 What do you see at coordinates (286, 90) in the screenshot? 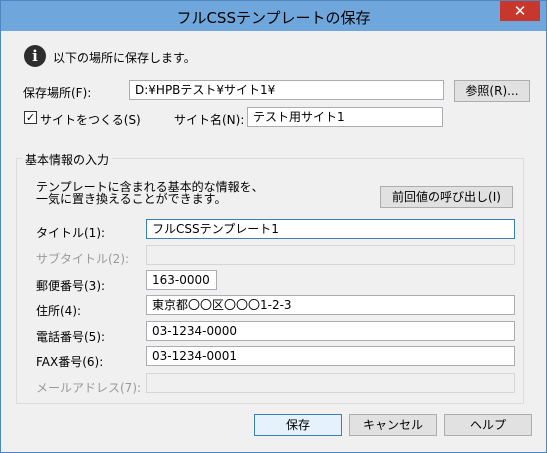
I see `save-location-input: D:¥HPBテスト¥サイト1¥` at bounding box center [286, 90].